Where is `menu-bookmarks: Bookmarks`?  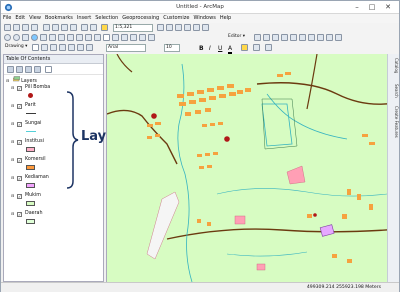
menu-bookmarks: Bookmarks is located at coordinates (59, 18).